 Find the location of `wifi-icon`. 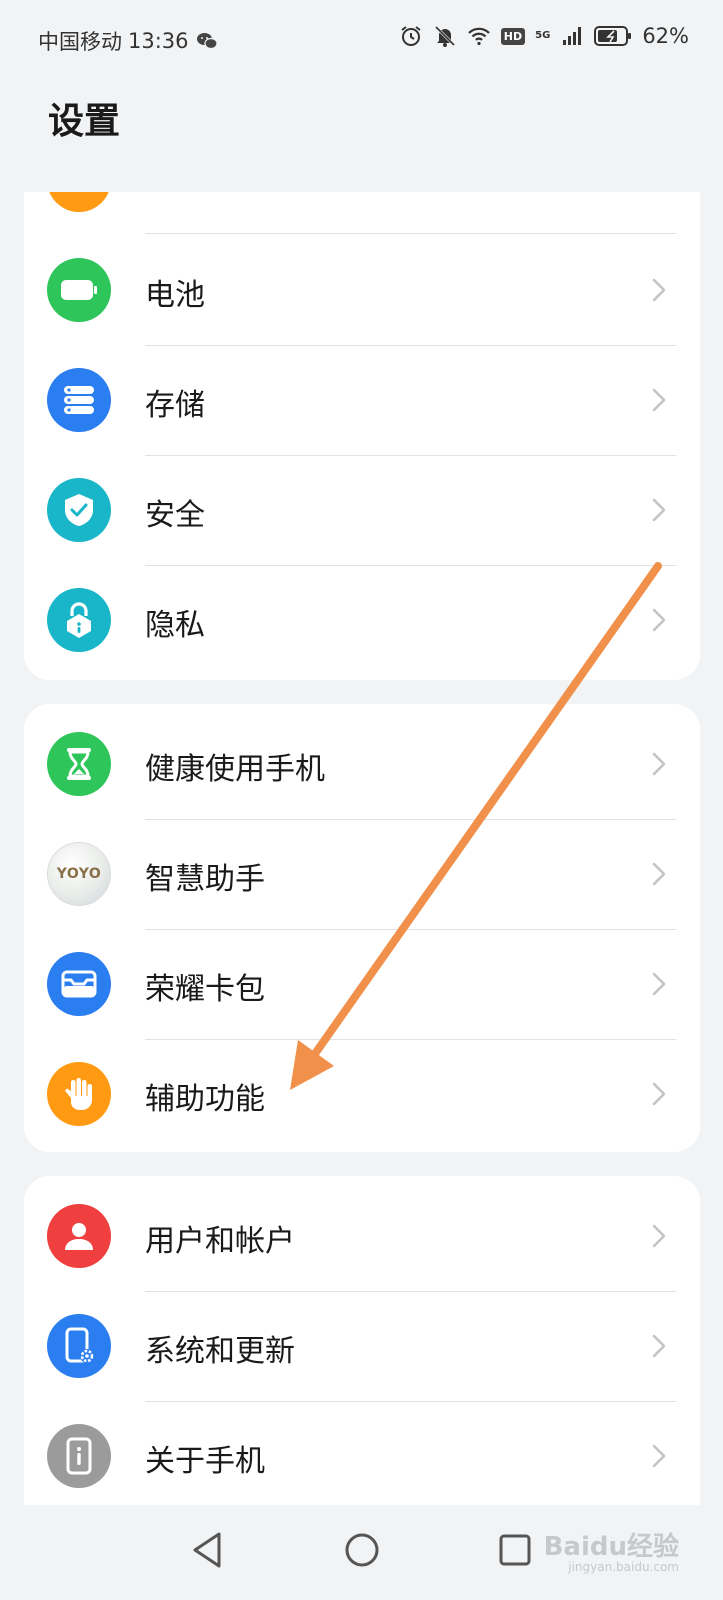

wifi-icon is located at coordinates (479, 36).